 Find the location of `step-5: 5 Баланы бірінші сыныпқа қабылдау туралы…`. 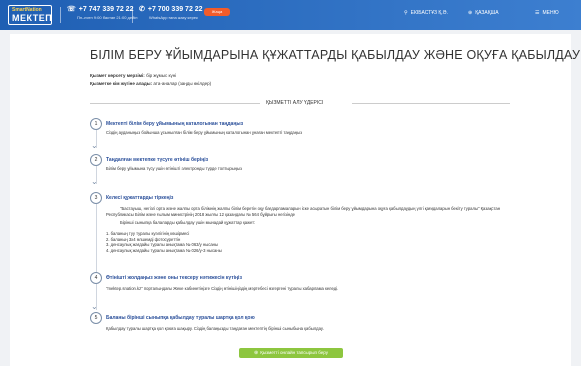

step-5: 5 Баланы бірінші сыныпқа қабылдау туралы… is located at coordinates (305, 327).